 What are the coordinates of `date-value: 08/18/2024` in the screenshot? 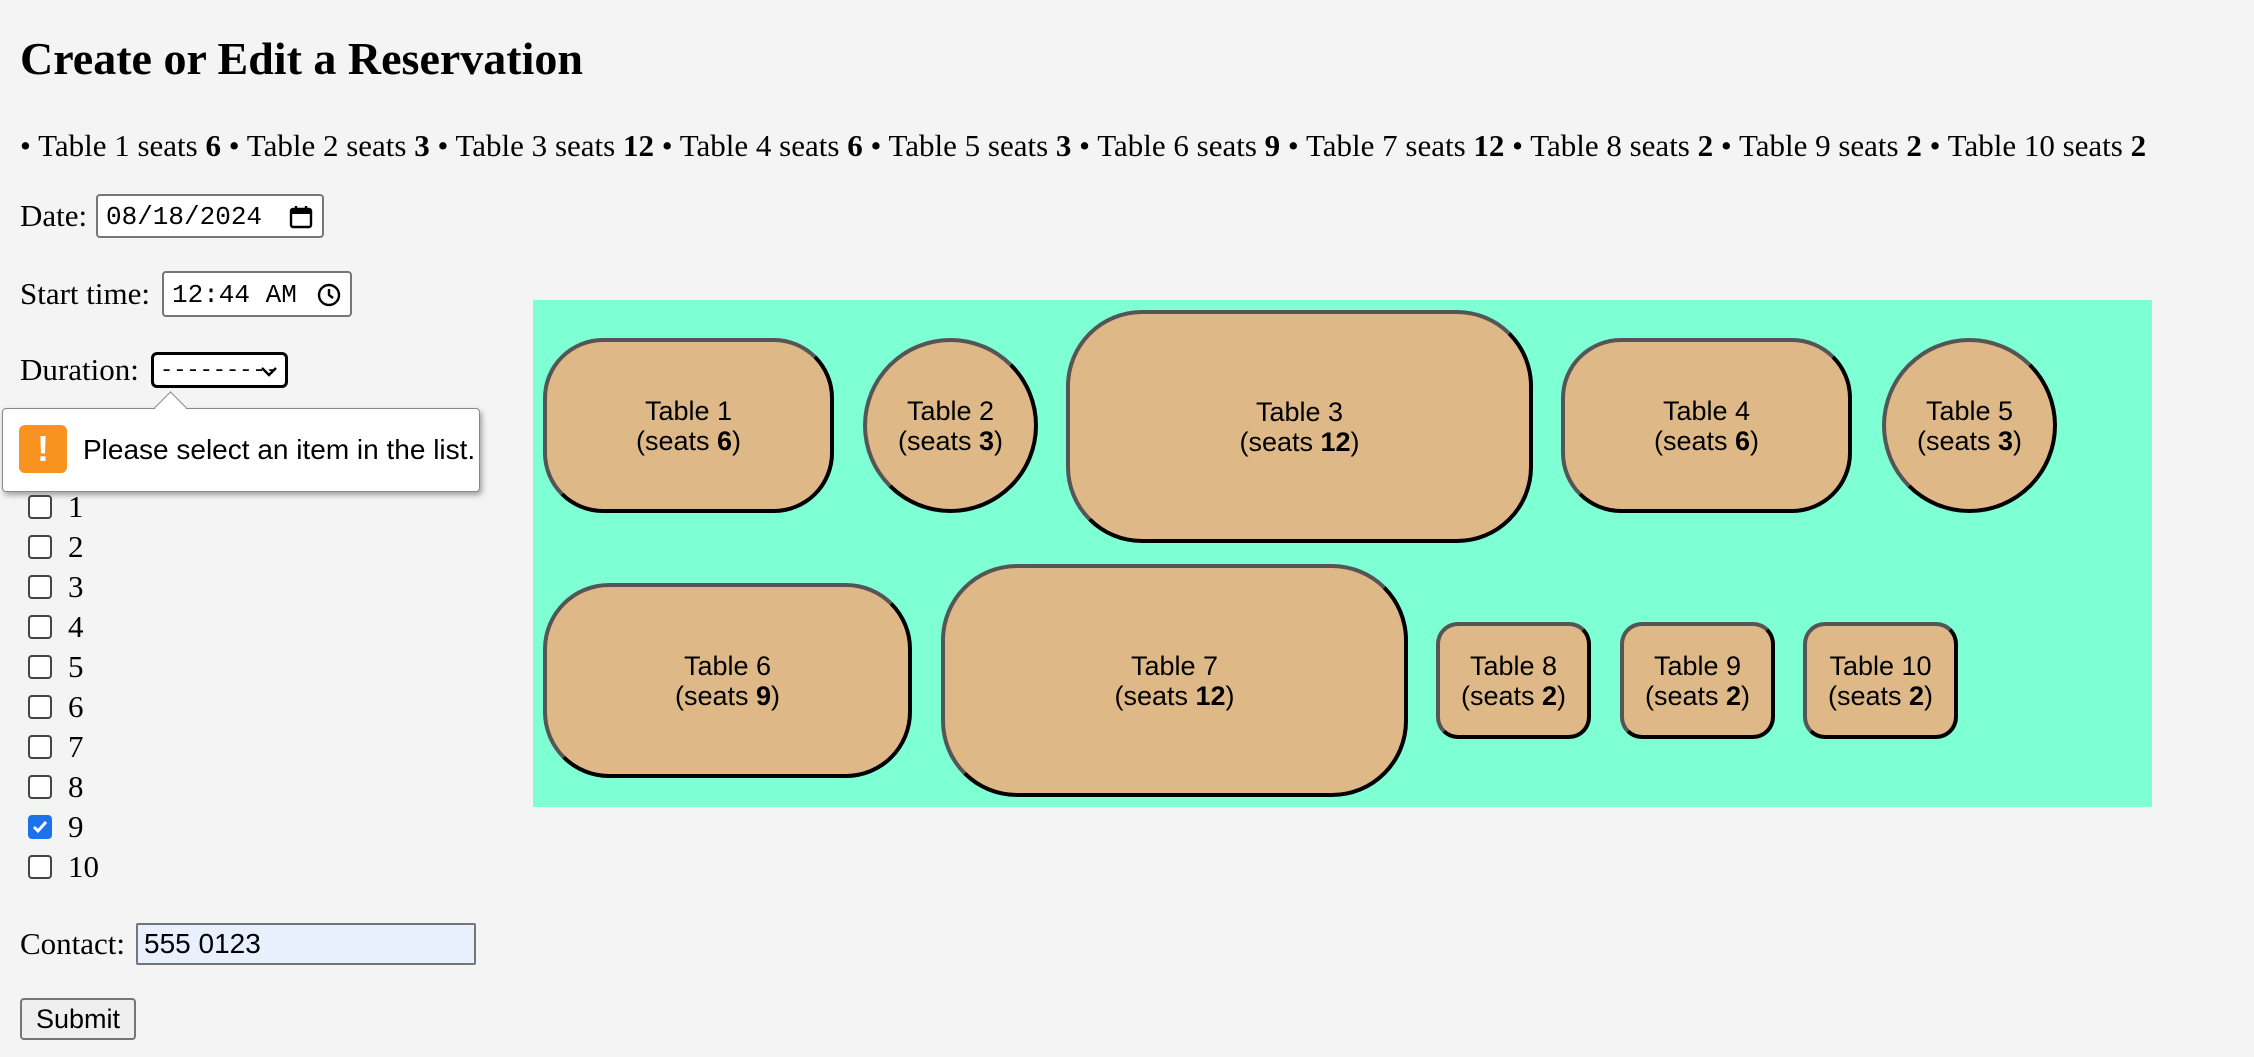 It's located at (184, 217).